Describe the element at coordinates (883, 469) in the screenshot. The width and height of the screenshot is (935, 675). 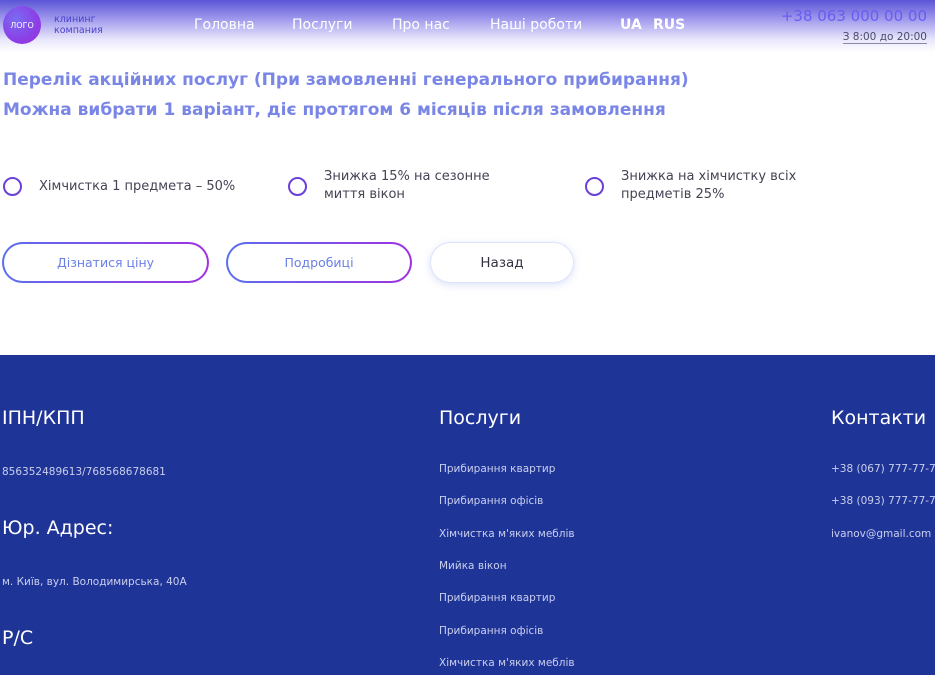
I see `contact-phone-1: +38 (067) 777-77-77` at that location.